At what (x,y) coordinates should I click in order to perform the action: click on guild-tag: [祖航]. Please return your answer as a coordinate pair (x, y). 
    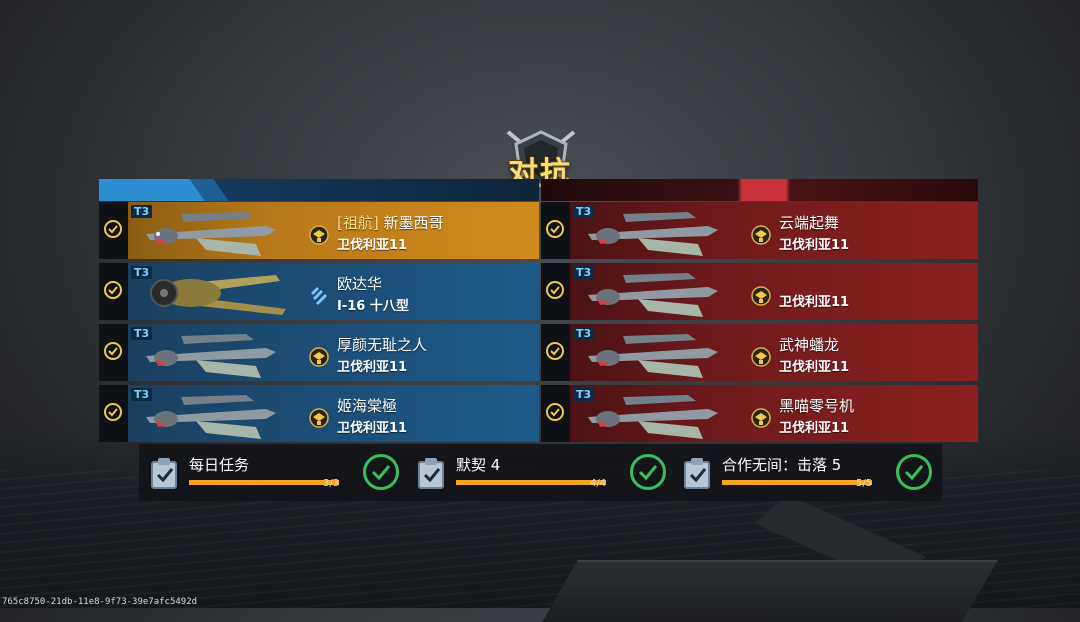
    Looking at the image, I should click on (358, 223).